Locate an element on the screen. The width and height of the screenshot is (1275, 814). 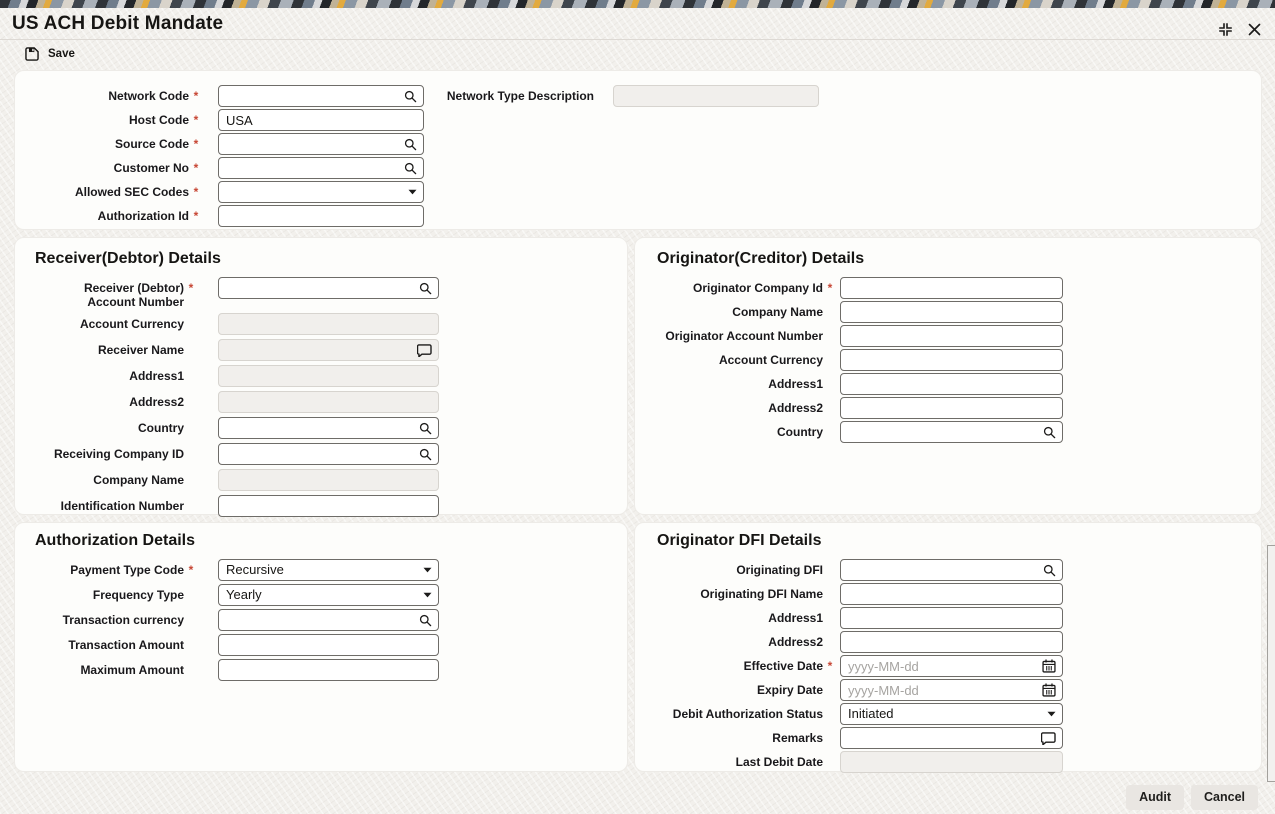
transaction-currency-field is located at coordinates (328, 620).